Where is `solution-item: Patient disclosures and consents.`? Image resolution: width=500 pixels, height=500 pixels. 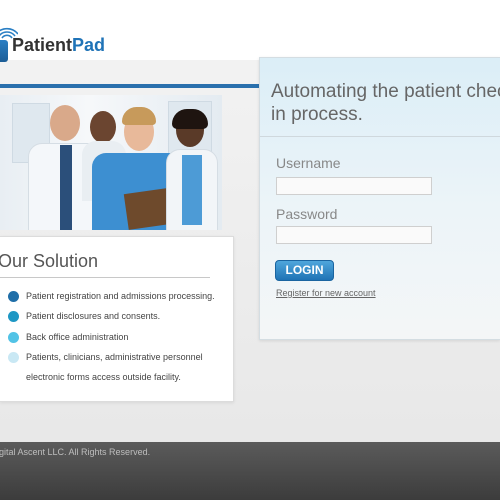
solution-item: Patient disclosures and consents. is located at coordinates (84, 316).